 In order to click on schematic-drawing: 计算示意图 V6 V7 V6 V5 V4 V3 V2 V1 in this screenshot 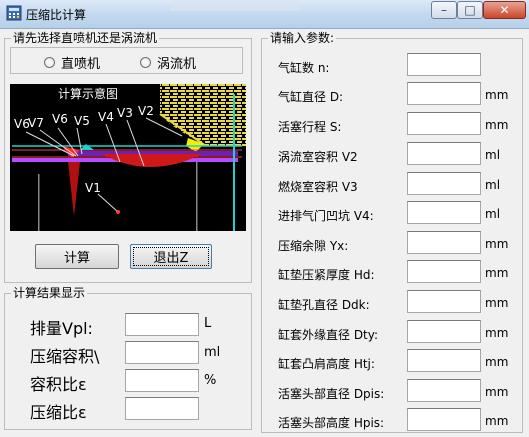, I will do `click(129, 157)`.